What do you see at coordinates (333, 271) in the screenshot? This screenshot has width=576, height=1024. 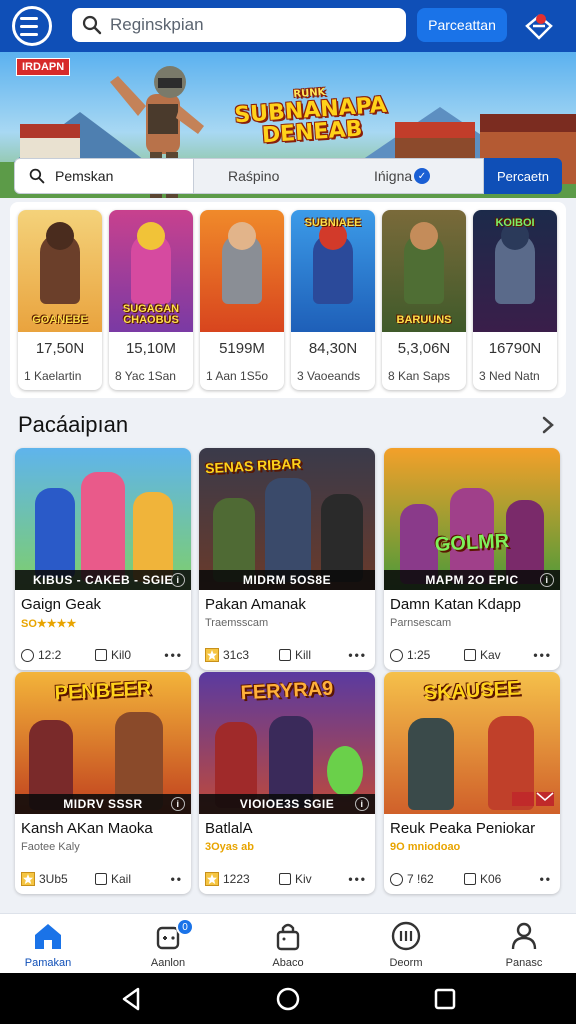 I see `game-card-art: SUBNIAEE` at bounding box center [333, 271].